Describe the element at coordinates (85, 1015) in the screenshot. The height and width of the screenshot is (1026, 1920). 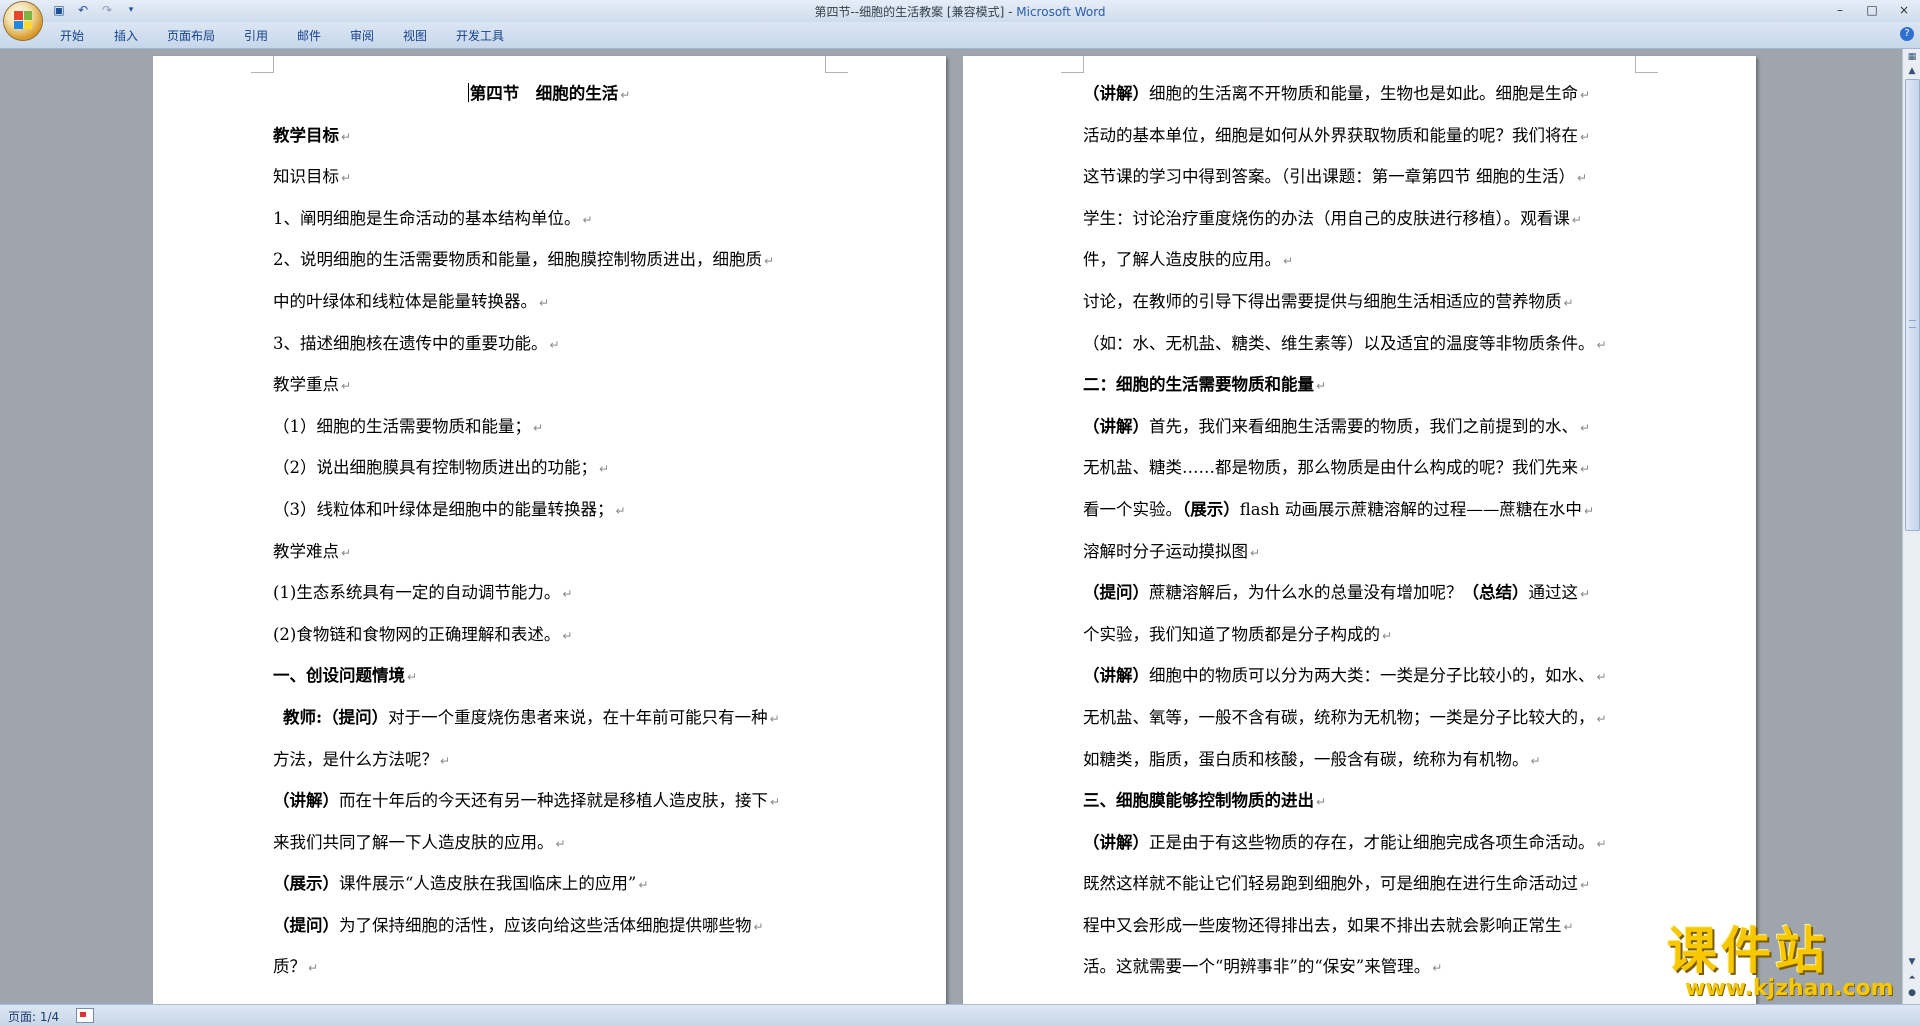
I see `proofing-status-icon` at that location.